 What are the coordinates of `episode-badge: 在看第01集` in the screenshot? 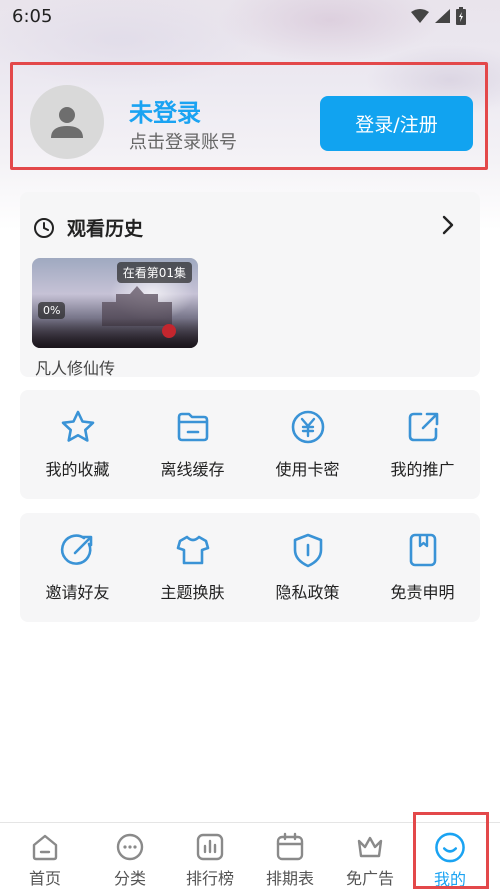 It's located at (154, 272).